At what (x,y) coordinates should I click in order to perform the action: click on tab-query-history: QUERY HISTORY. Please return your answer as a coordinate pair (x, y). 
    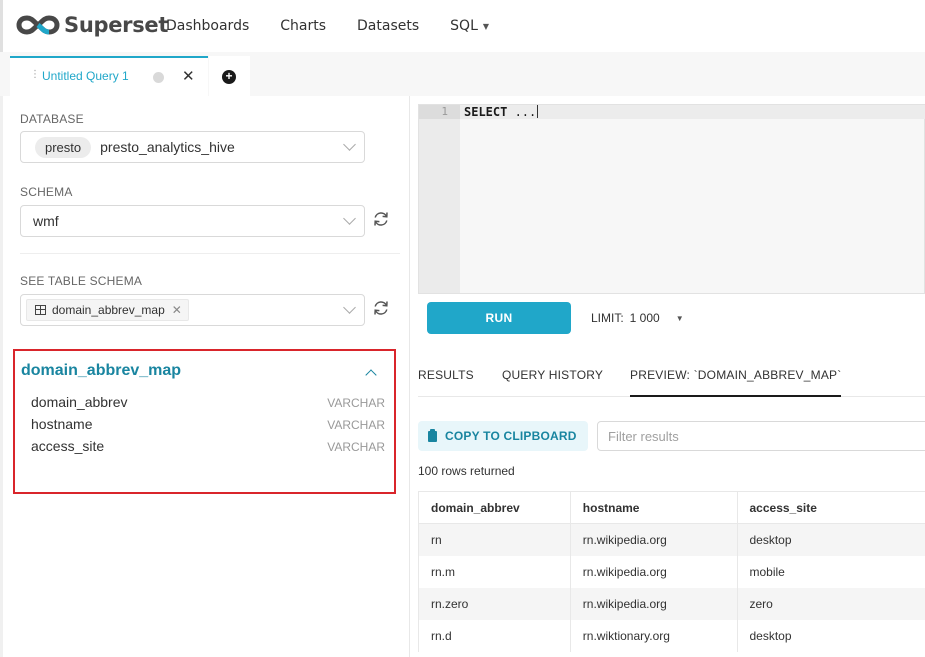
    Looking at the image, I should click on (552, 375).